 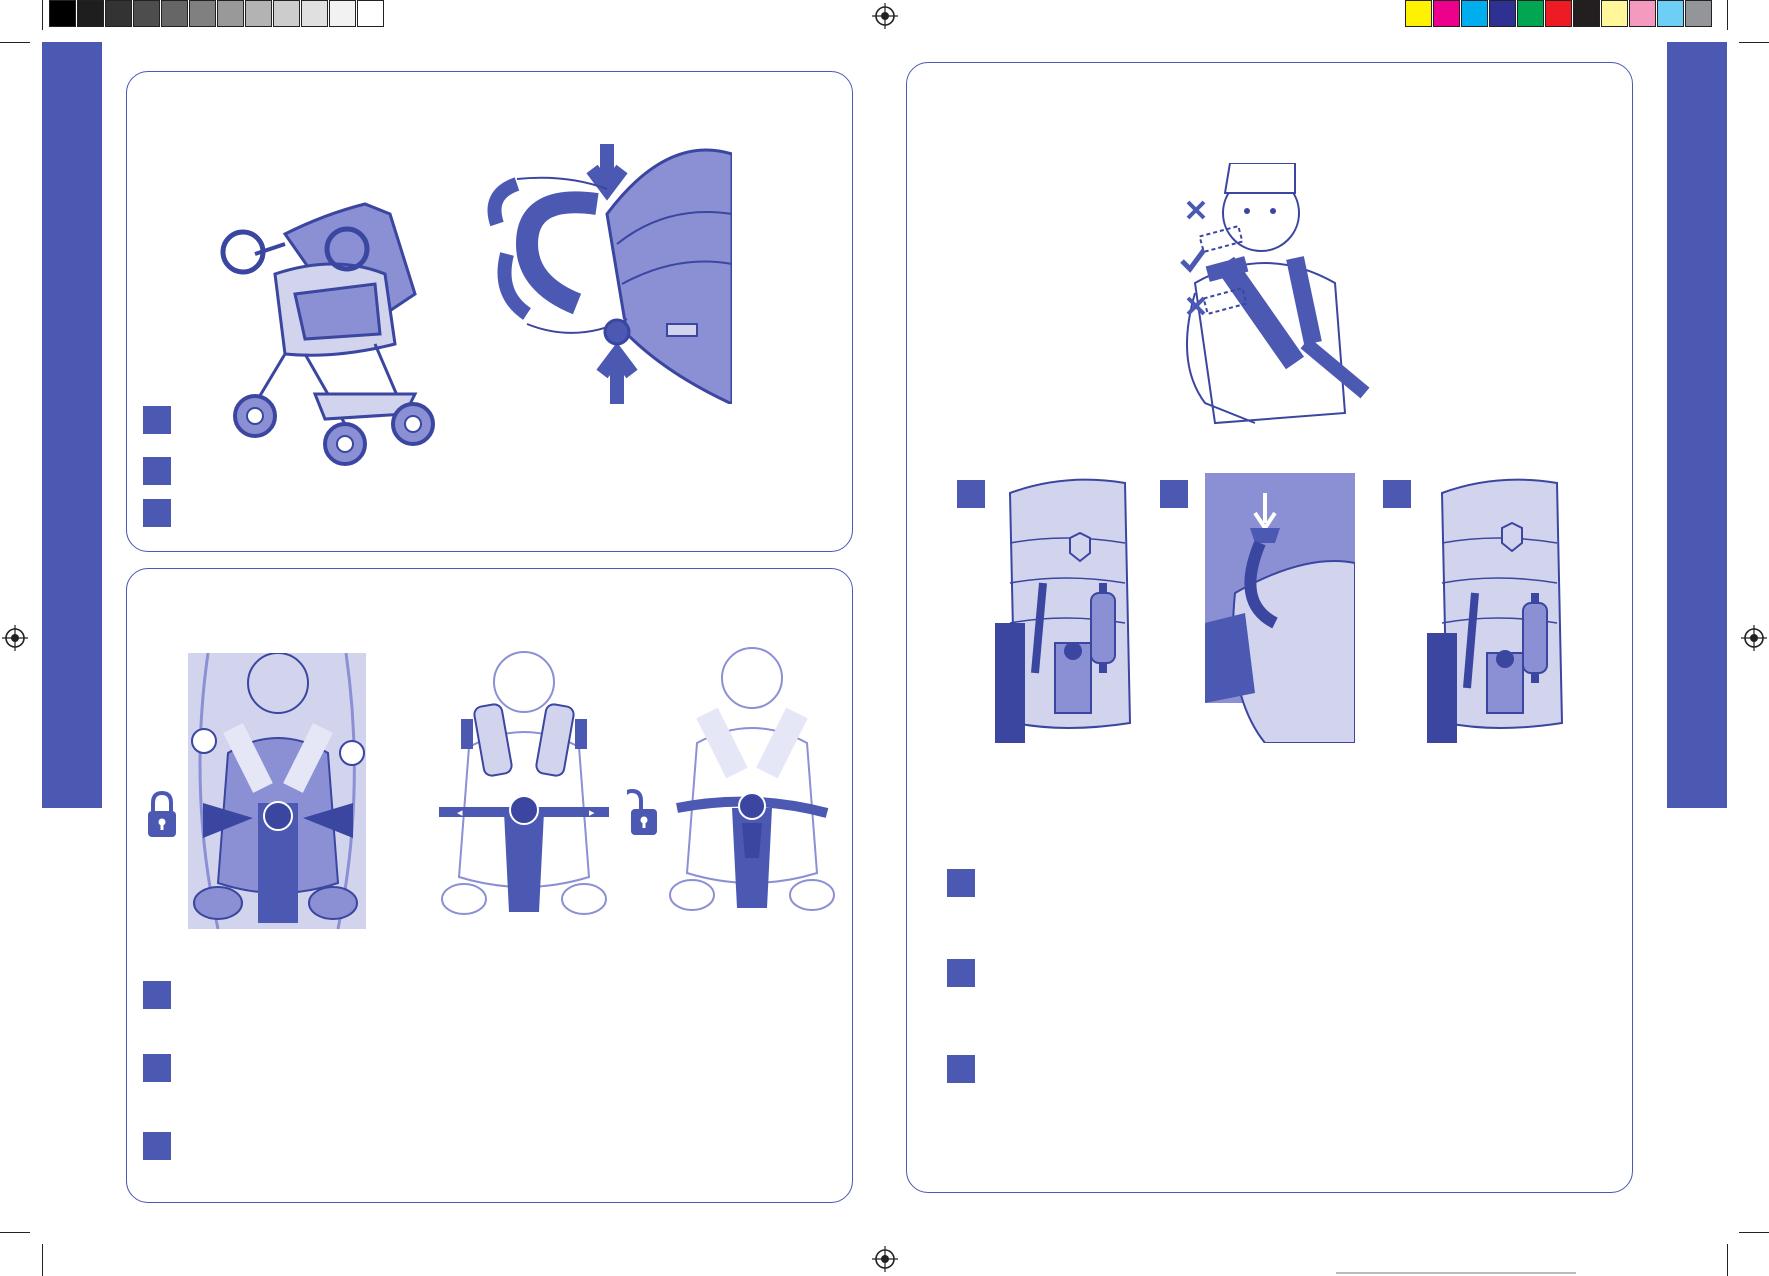 I want to click on baby-harness-locked-illustration, so click(x=277, y=791).